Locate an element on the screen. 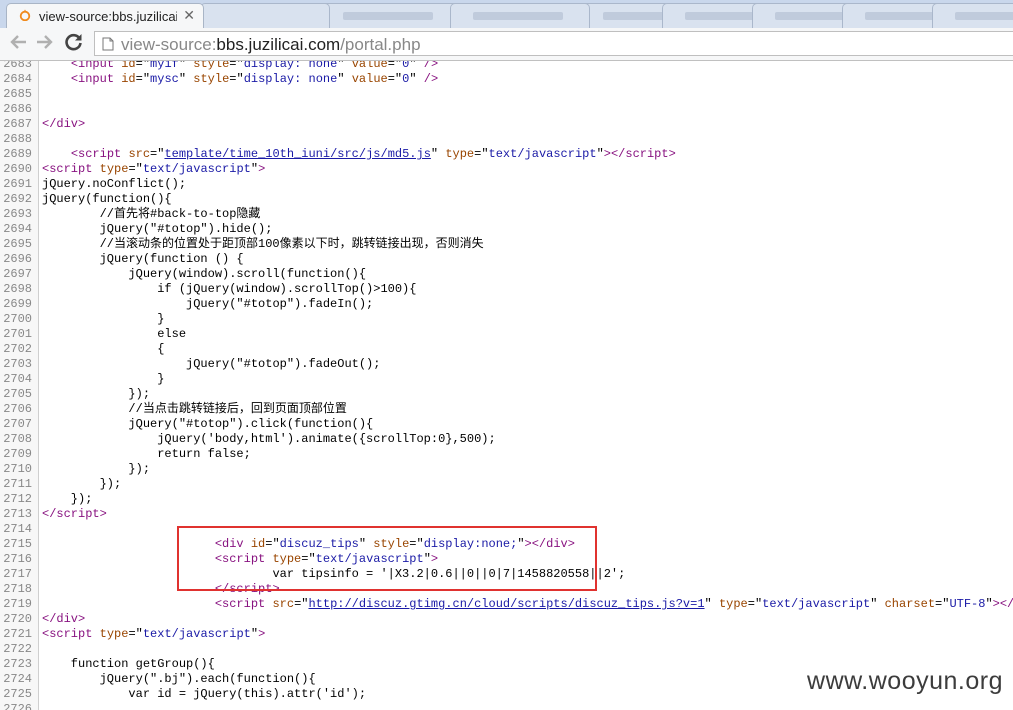 This screenshot has width=1013, height=710. active-tab: view-source:bbs.juzilicai ✕ is located at coordinates (105, 15).